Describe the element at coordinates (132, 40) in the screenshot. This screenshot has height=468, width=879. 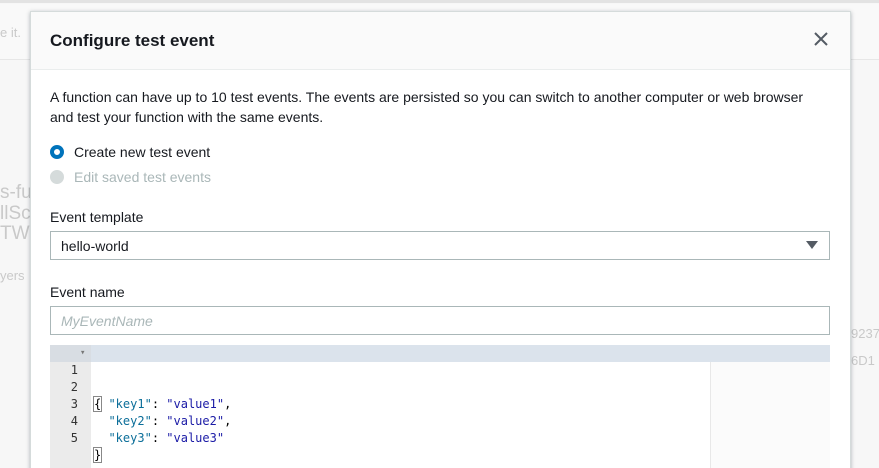
I see `modal-title: Configure test event` at that location.